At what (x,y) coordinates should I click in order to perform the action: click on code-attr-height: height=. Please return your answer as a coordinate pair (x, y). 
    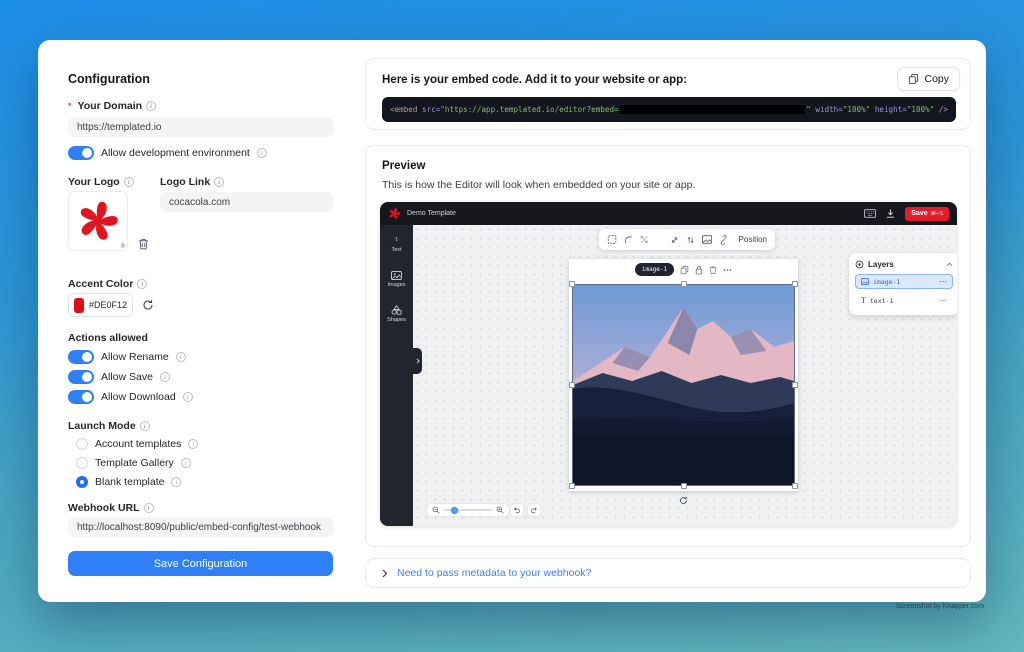
    Looking at the image, I should click on (888, 109).